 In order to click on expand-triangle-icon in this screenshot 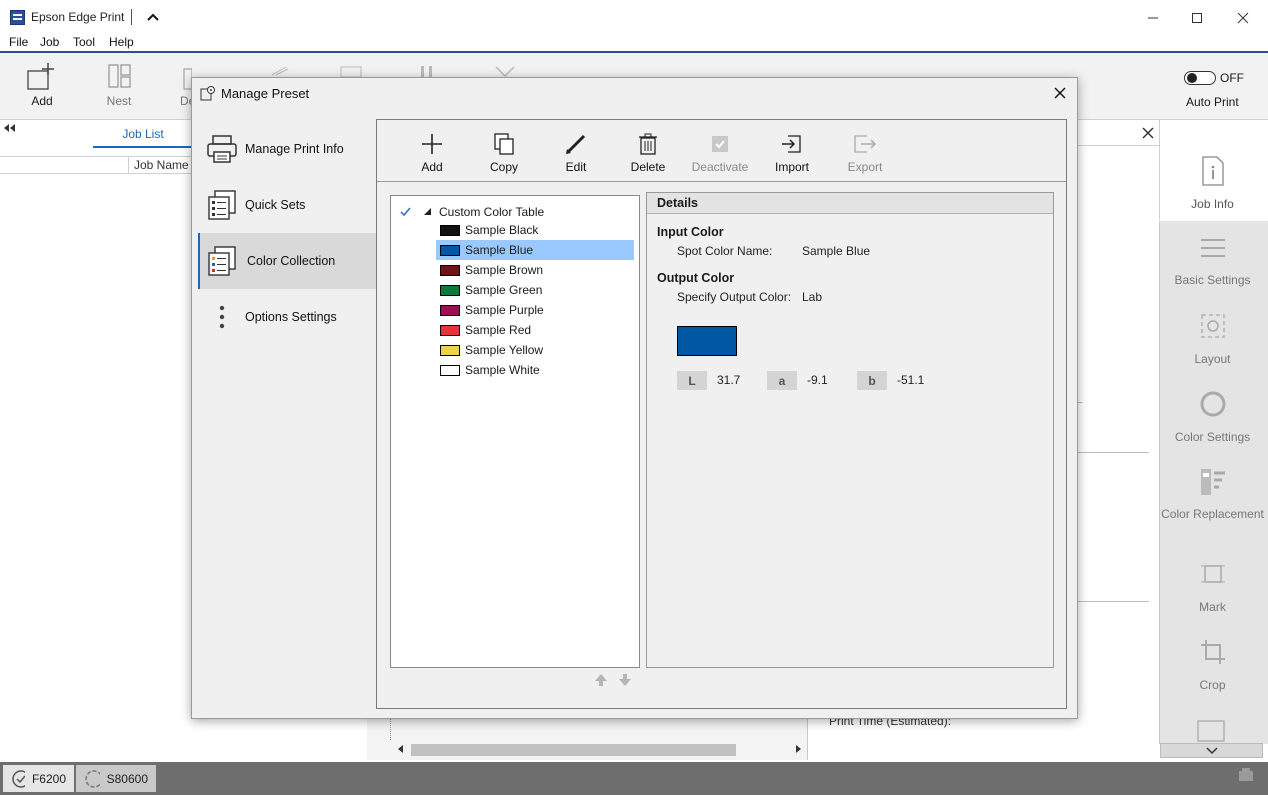, I will do `click(428, 212)`.